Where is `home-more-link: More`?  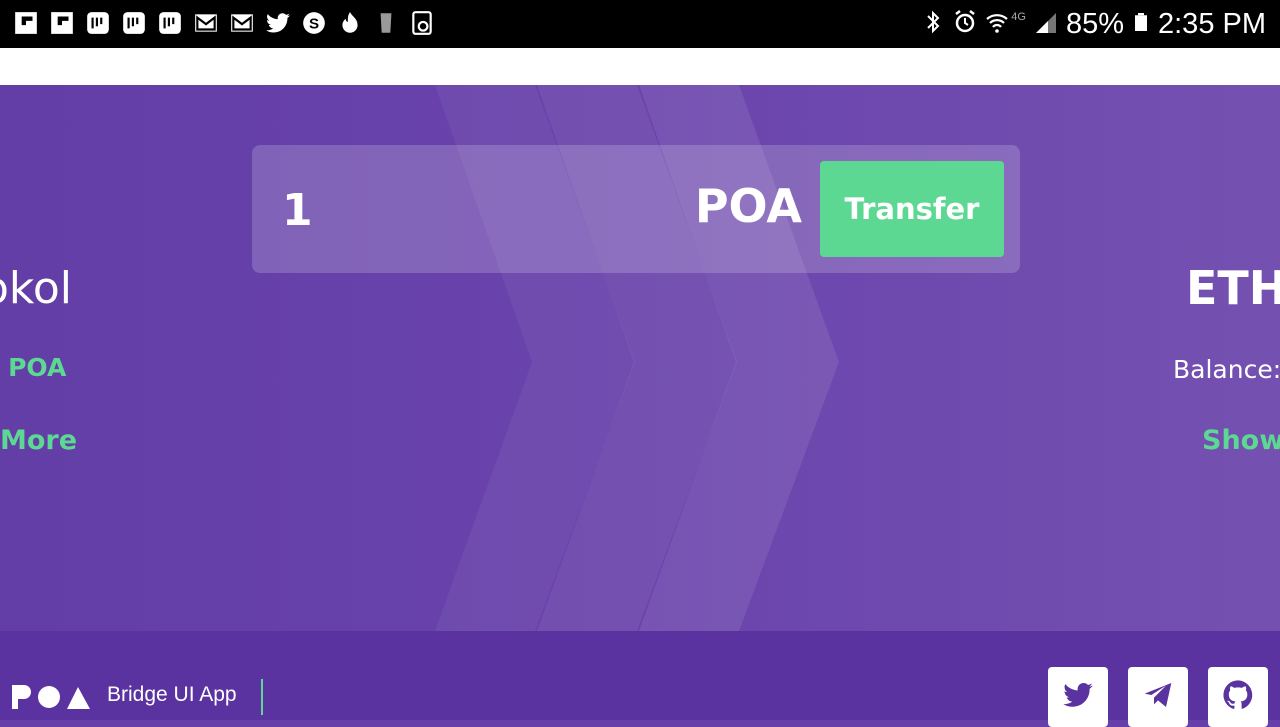
home-more-link: More is located at coordinates (38, 440).